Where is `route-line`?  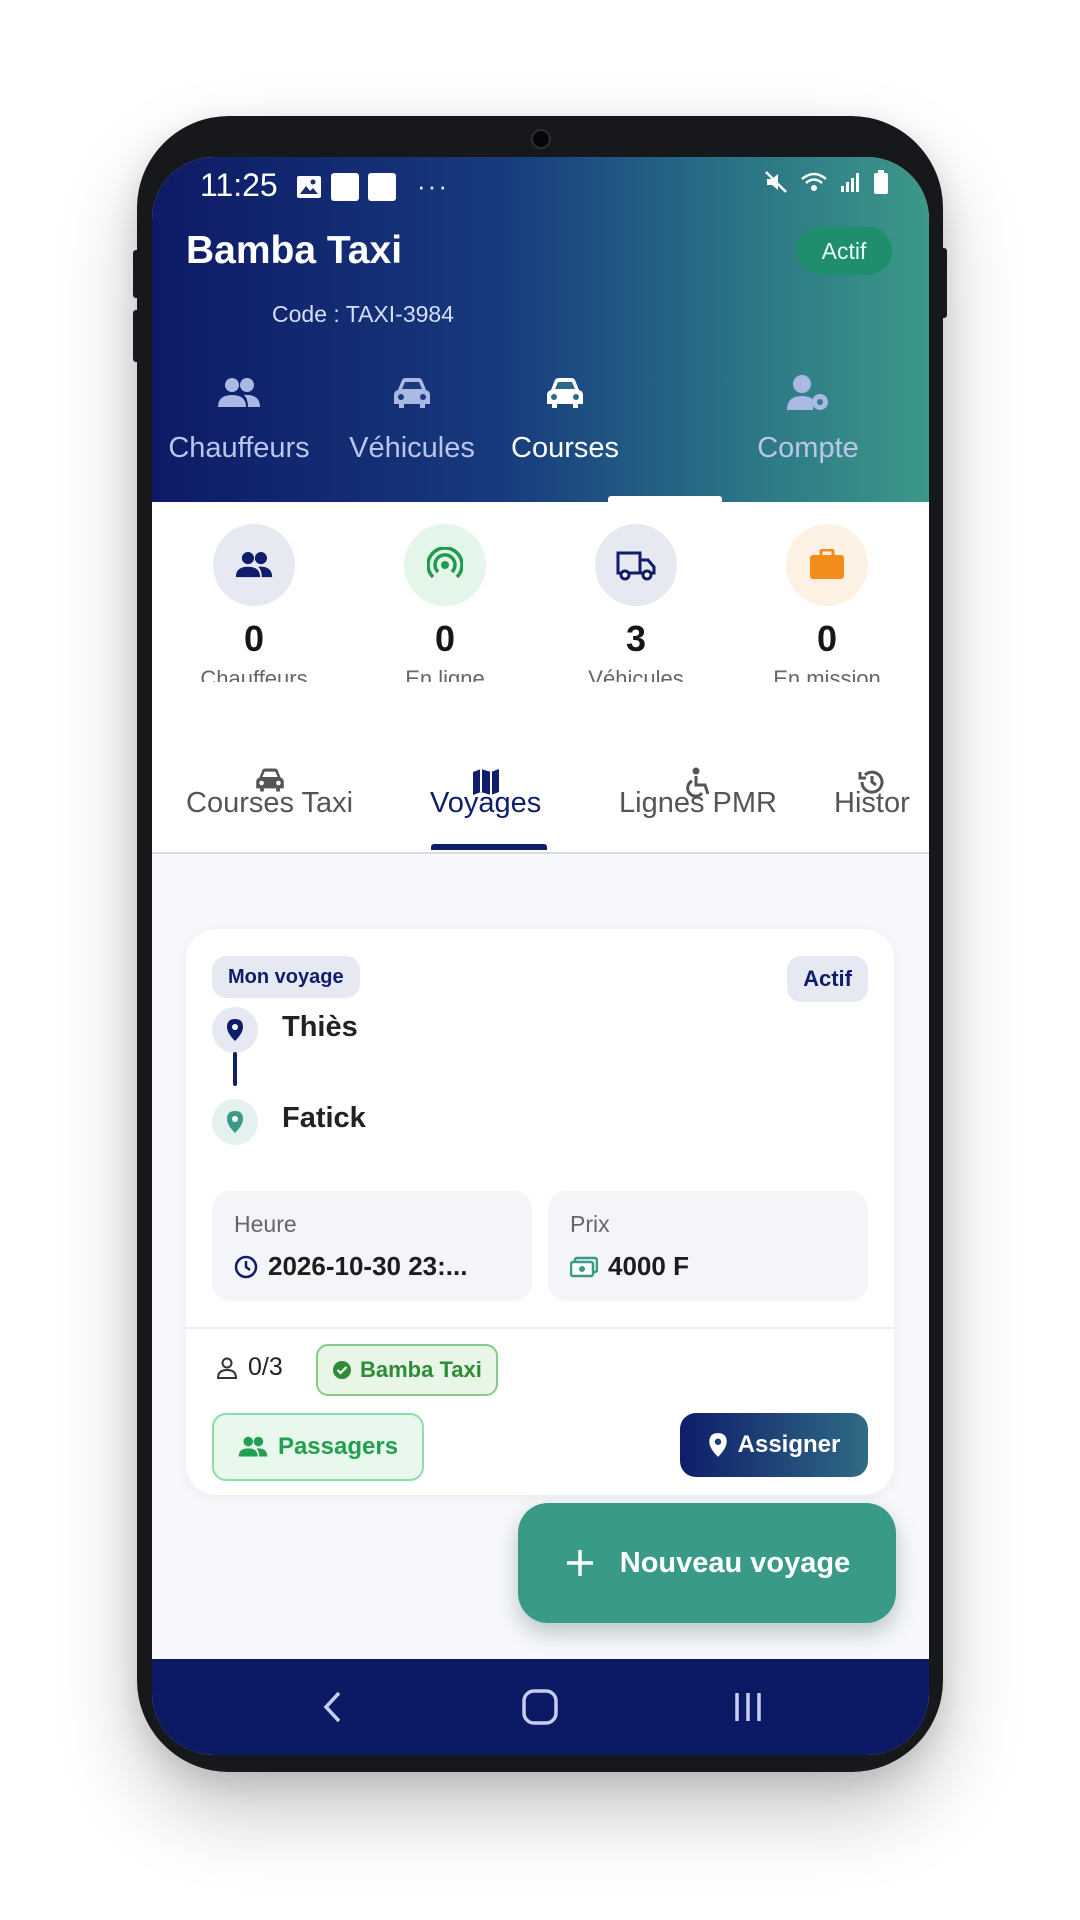 route-line is located at coordinates (235, 1069).